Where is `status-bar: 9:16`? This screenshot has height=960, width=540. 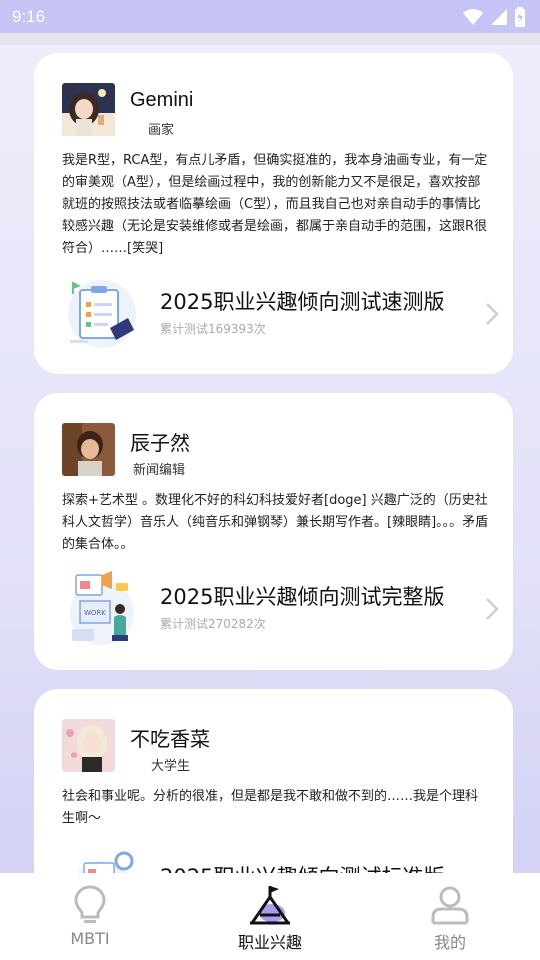 status-bar: 9:16 is located at coordinates (270, 16).